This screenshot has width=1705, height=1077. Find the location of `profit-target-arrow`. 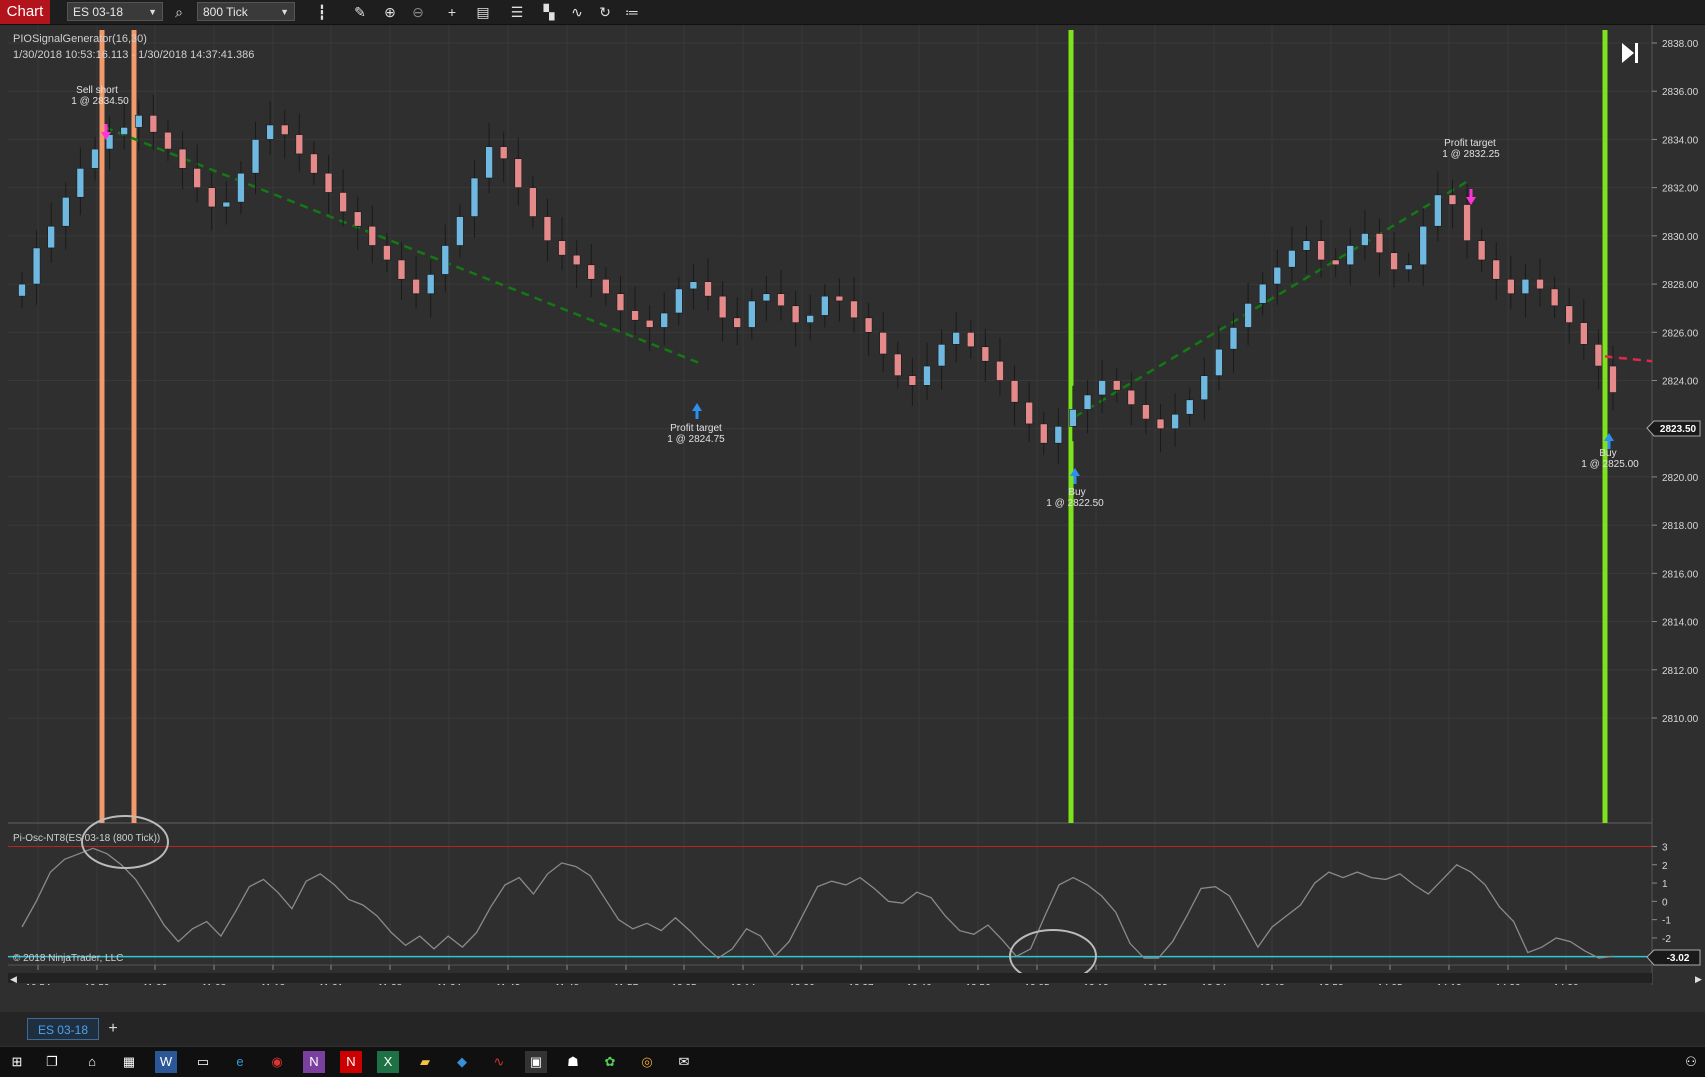

profit-target-arrow is located at coordinates (697, 407).